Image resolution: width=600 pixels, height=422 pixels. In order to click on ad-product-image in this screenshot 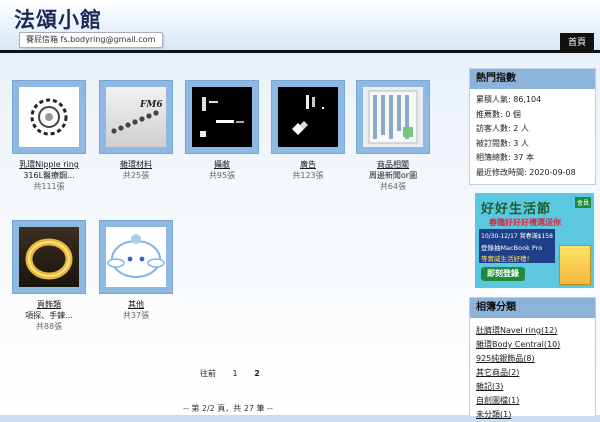, I will do `click(575, 265)`.